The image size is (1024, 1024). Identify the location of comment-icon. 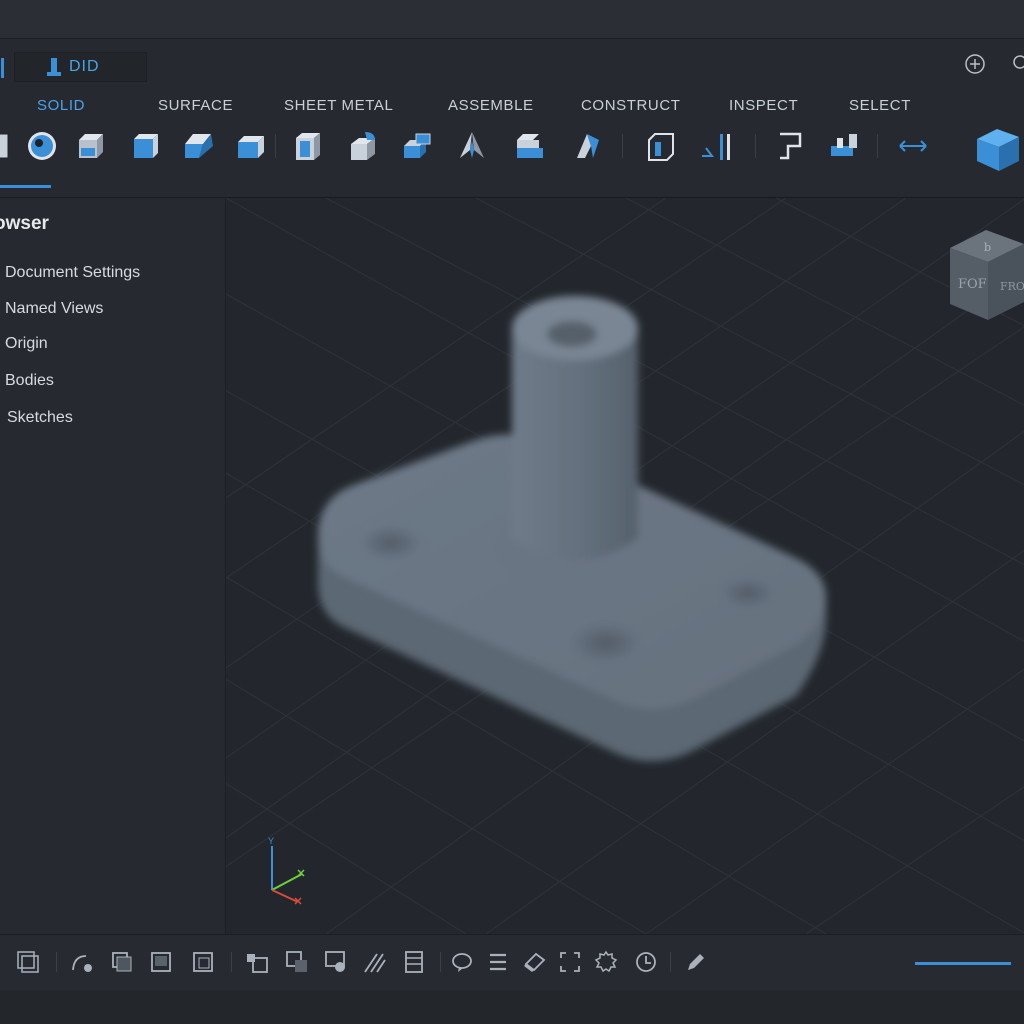
(462, 962).